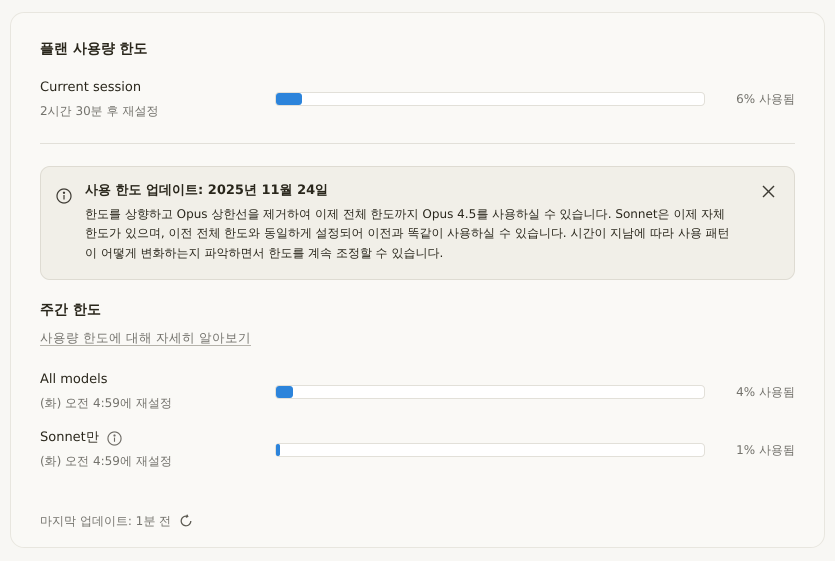 The height and width of the screenshot is (561, 835). What do you see at coordinates (91, 87) in the screenshot?
I see `limit-name: Current session` at bounding box center [91, 87].